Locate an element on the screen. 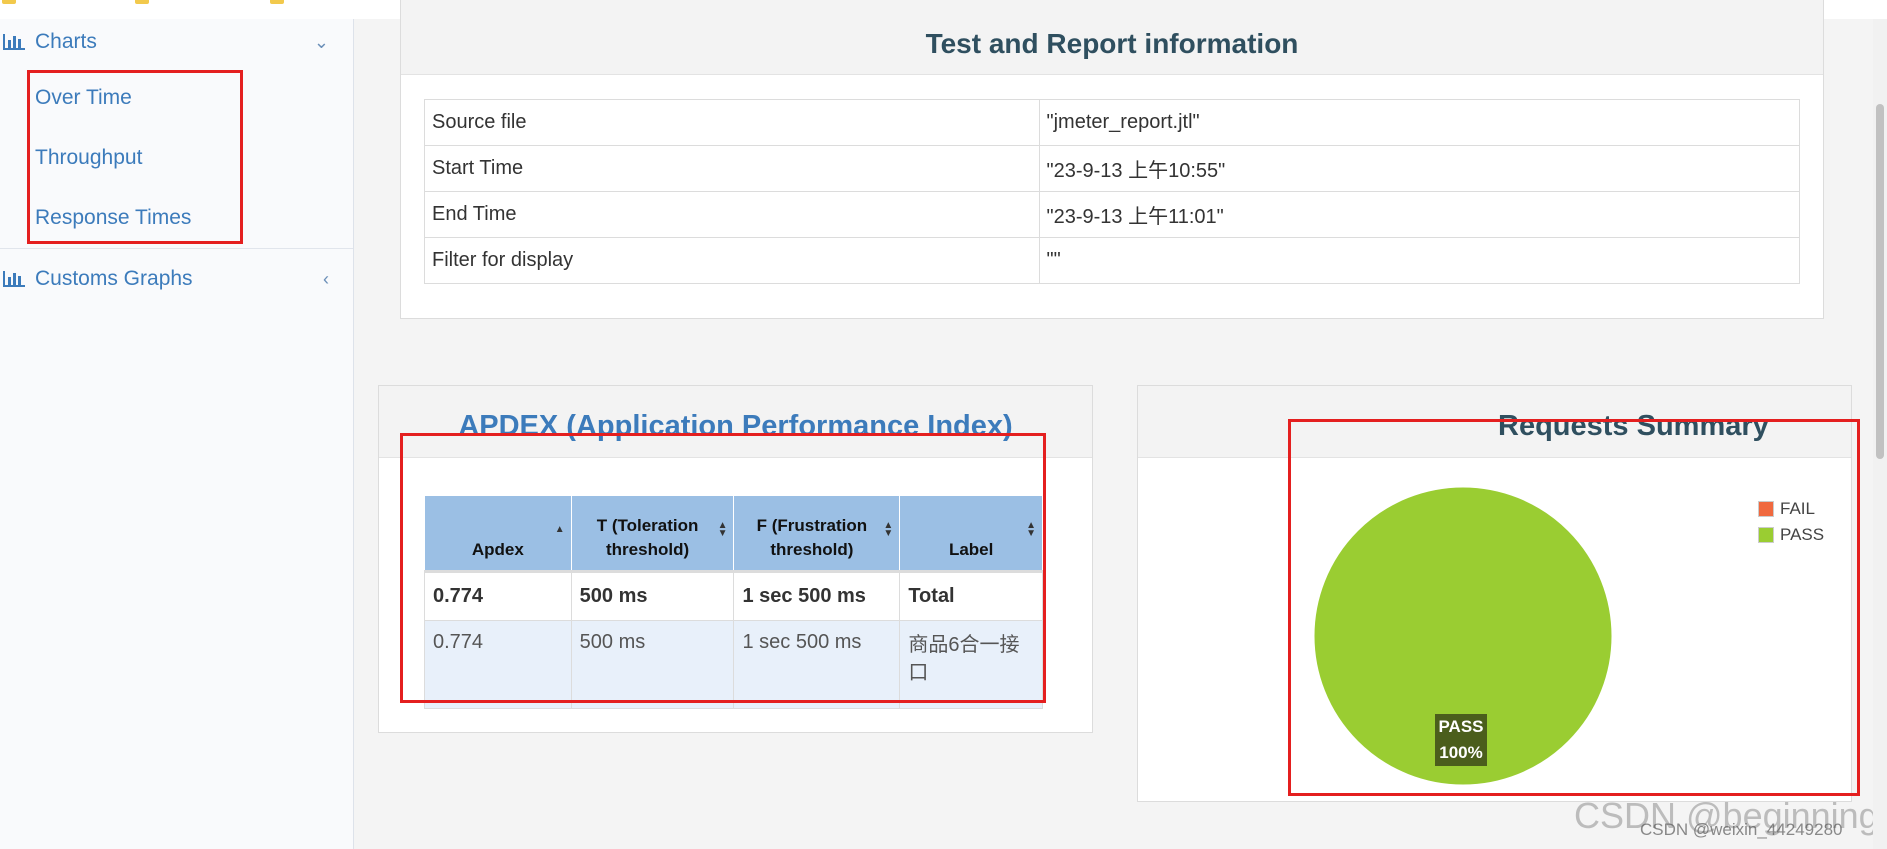 The height and width of the screenshot is (849, 1887). table-row: End Time "23-9-13 上午11:01" is located at coordinates (1112, 214).